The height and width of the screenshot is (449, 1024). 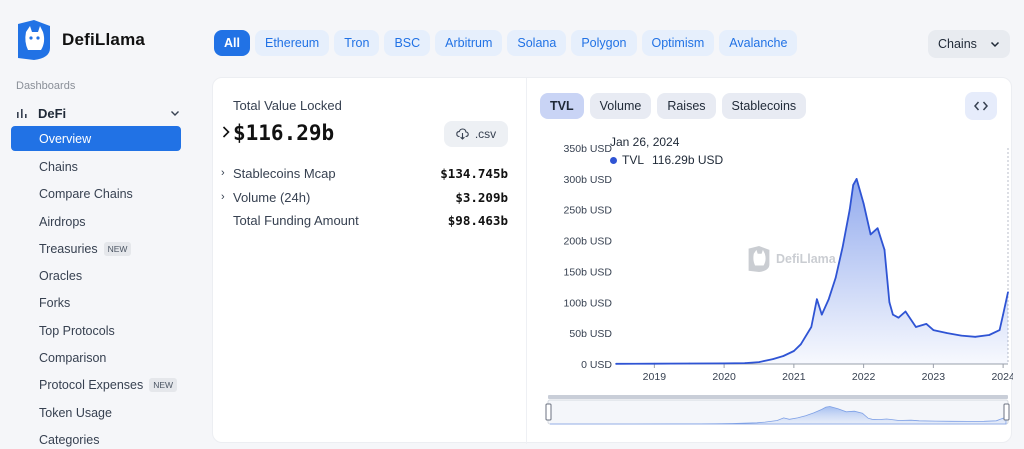 I want to click on range-slider-left-handle, so click(x=548, y=412).